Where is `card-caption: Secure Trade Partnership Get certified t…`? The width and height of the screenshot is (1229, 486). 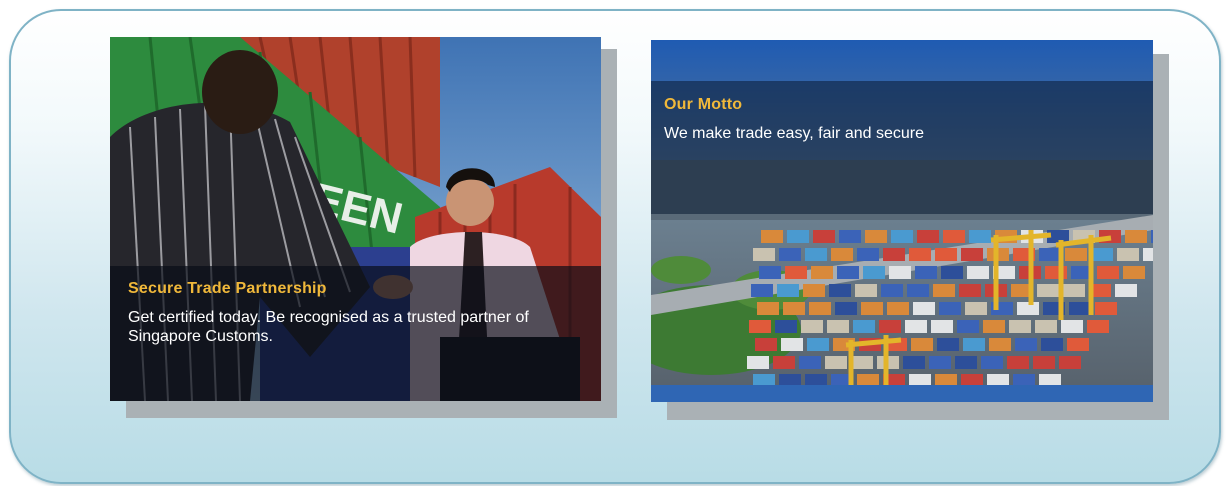 card-caption: Secure Trade Partnership Get certified t… is located at coordinates (355, 333).